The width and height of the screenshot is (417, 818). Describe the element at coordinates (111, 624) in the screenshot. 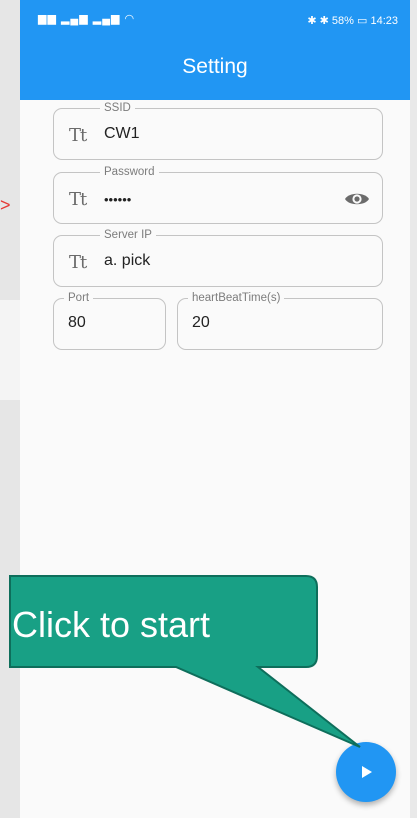

I see `callout-text: Click to start` at that location.